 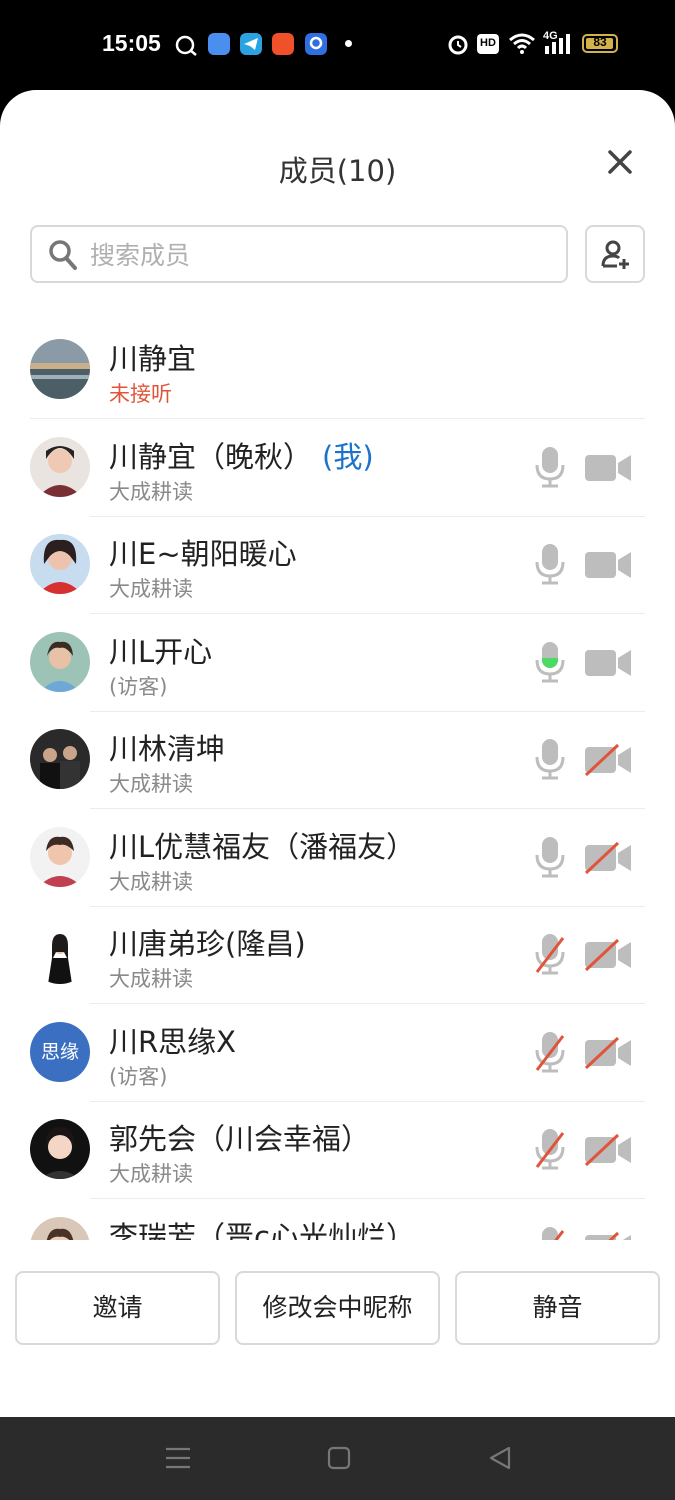 I want to click on navigation-bar, so click(x=337, y=1458).